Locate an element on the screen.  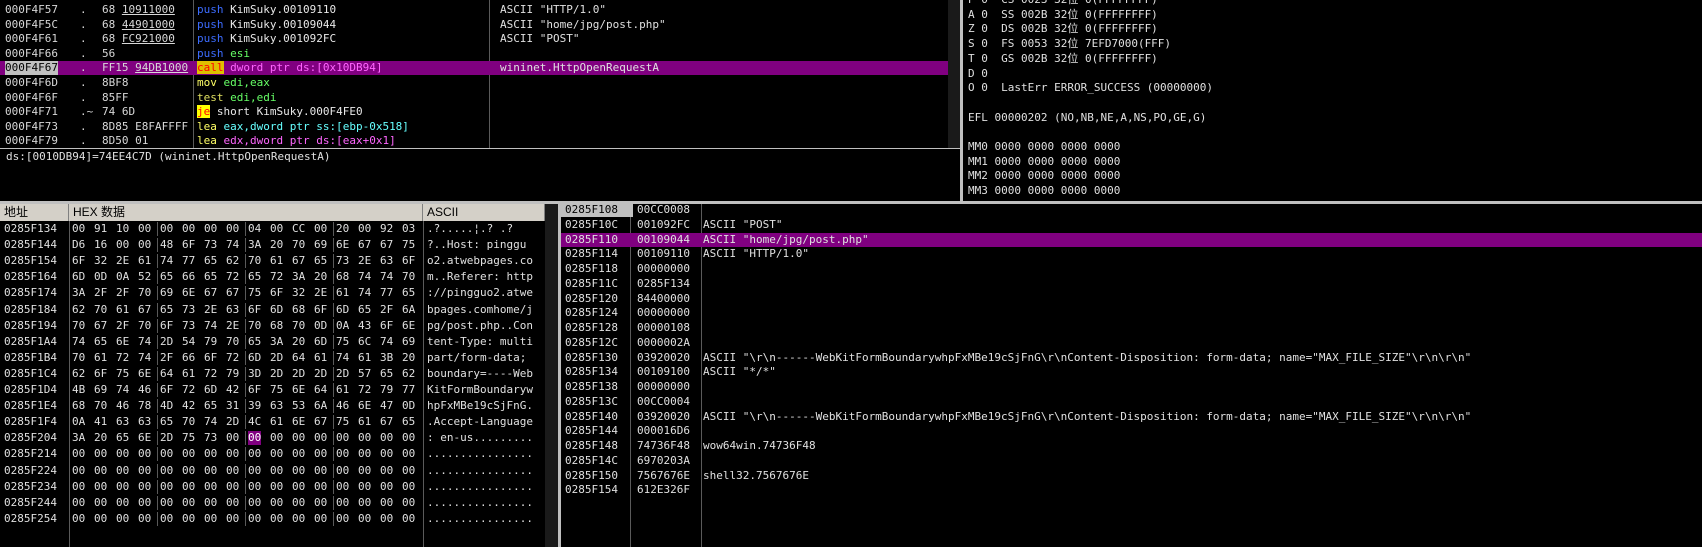
stack-row: 0285F11C 0285F134 is located at coordinates (1131, 284).